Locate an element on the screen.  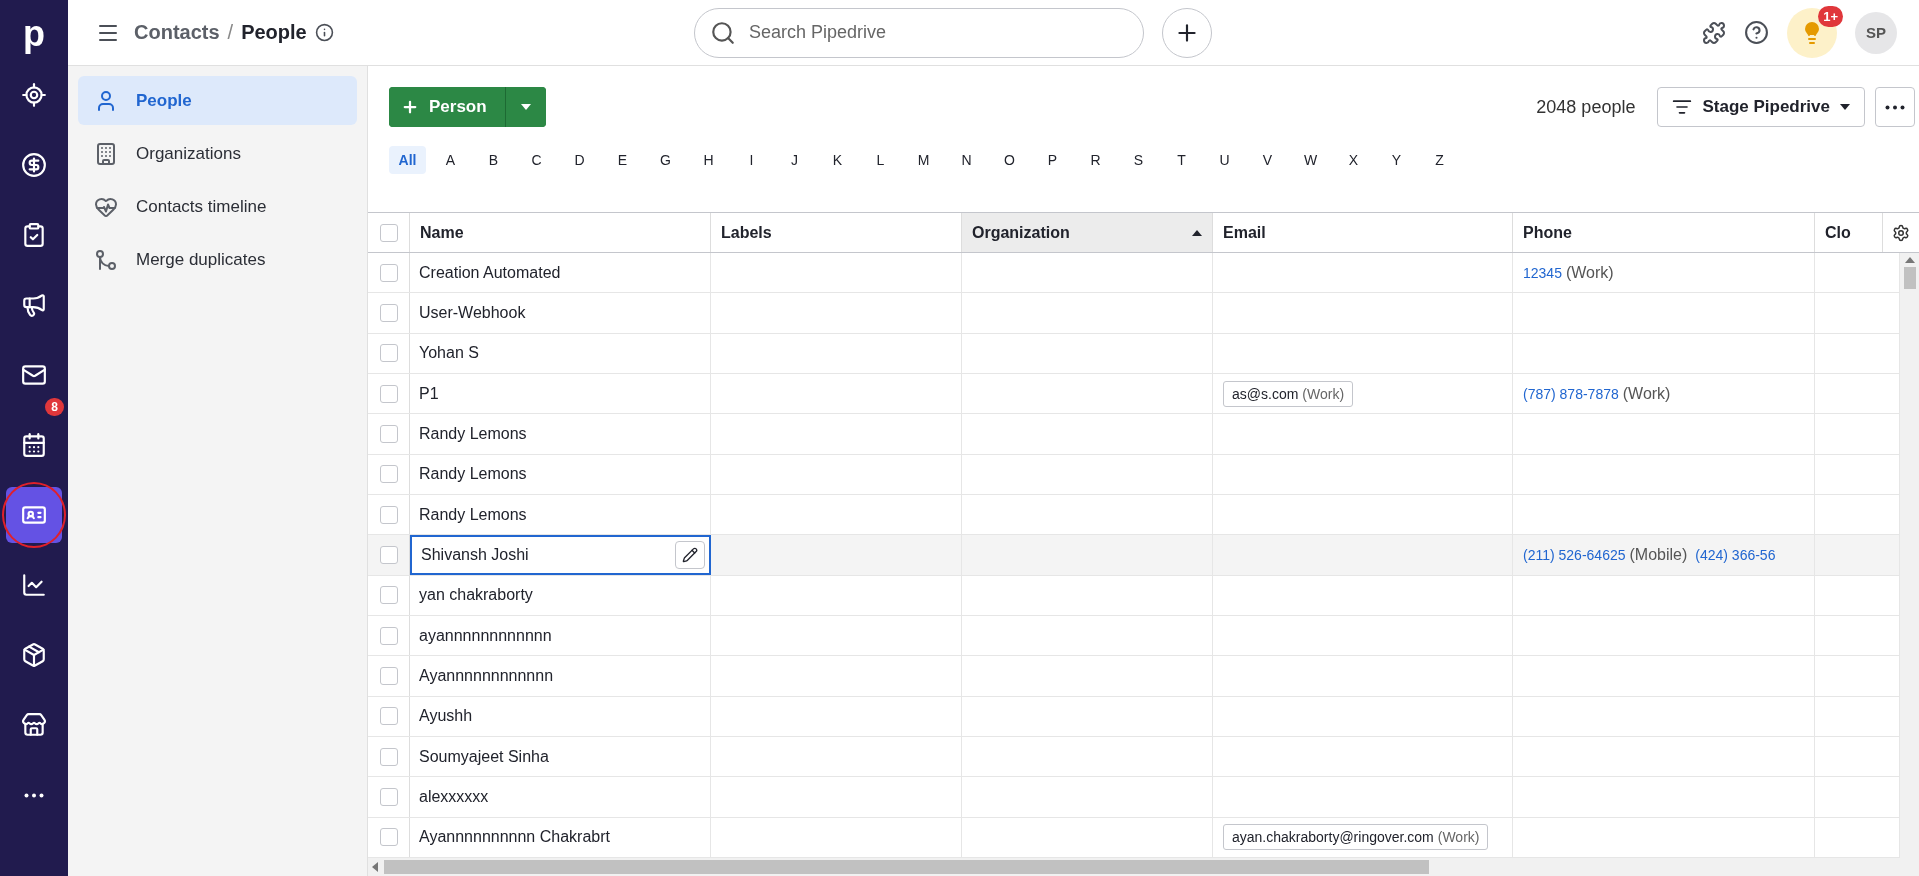
phone-link: (211) 526-64625 is located at coordinates (1574, 554).